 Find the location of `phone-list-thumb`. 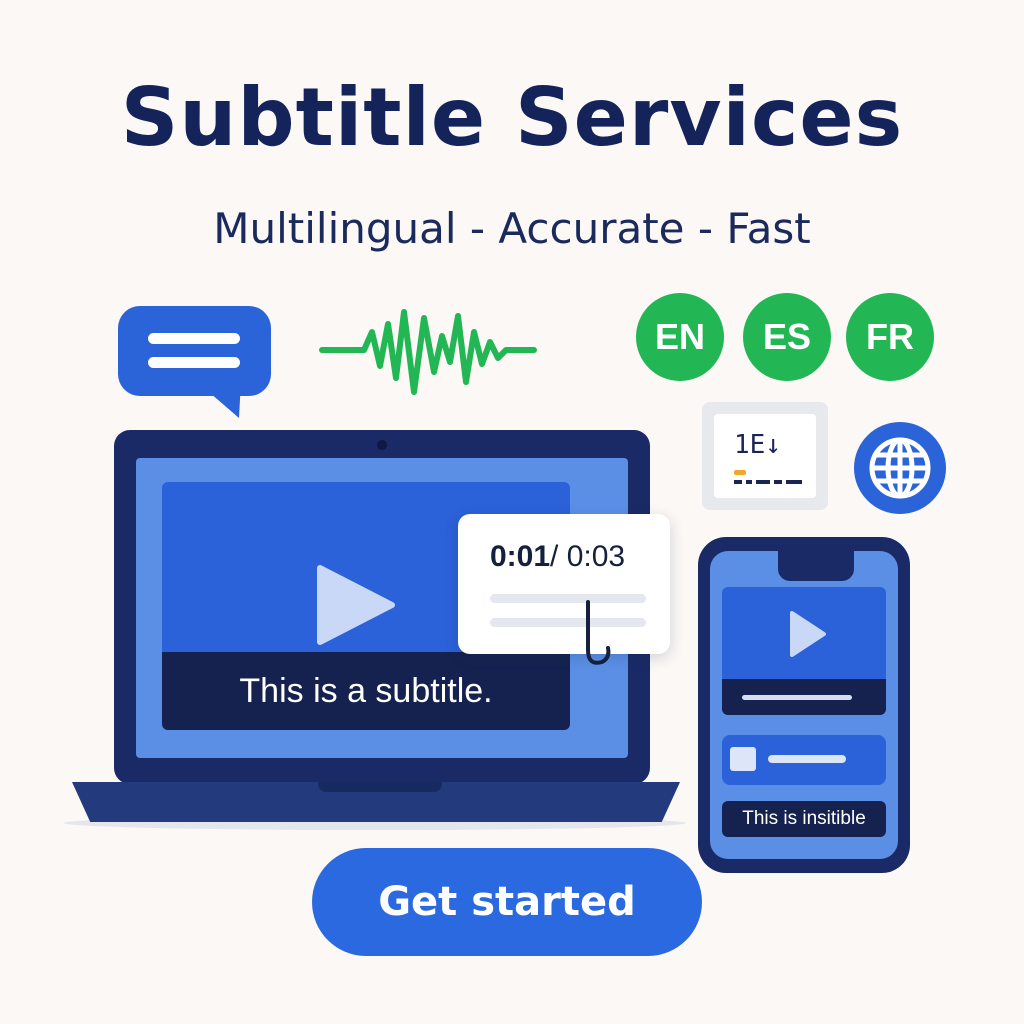

phone-list-thumb is located at coordinates (743, 759).